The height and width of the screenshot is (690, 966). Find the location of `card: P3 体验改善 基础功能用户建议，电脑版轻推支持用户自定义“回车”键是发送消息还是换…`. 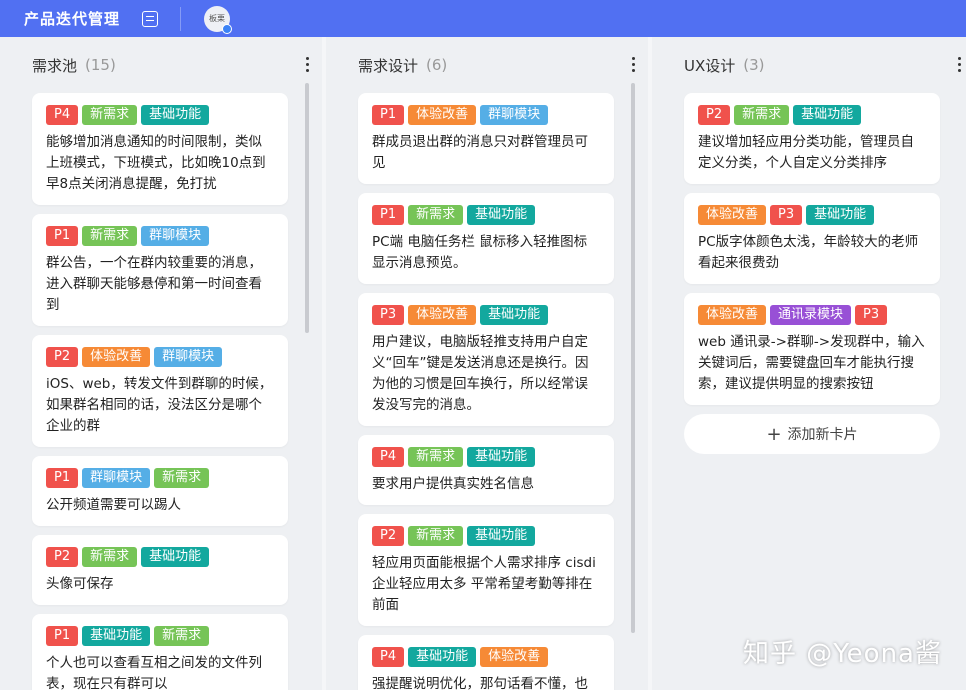

card: P3 体验改善 基础功能用户建议，电脑版轻推支持用户自定义“回车”键是发送消息还是换… is located at coordinates (486, 359).